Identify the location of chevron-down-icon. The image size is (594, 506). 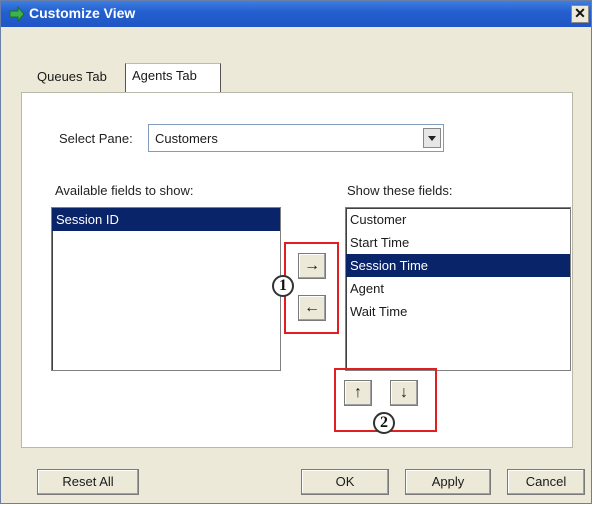
(432, 138).